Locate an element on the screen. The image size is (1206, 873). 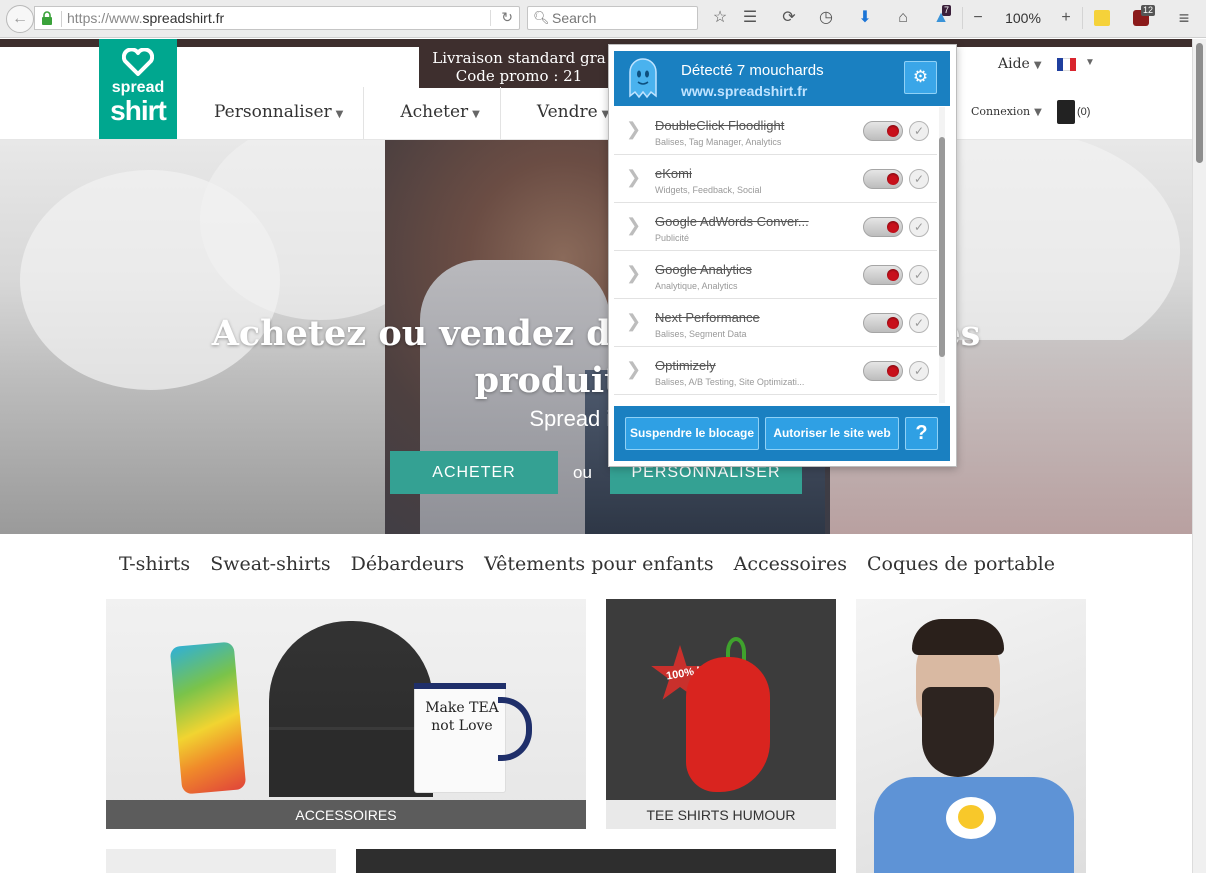
beanie-band is located at coordinates (351, 762).